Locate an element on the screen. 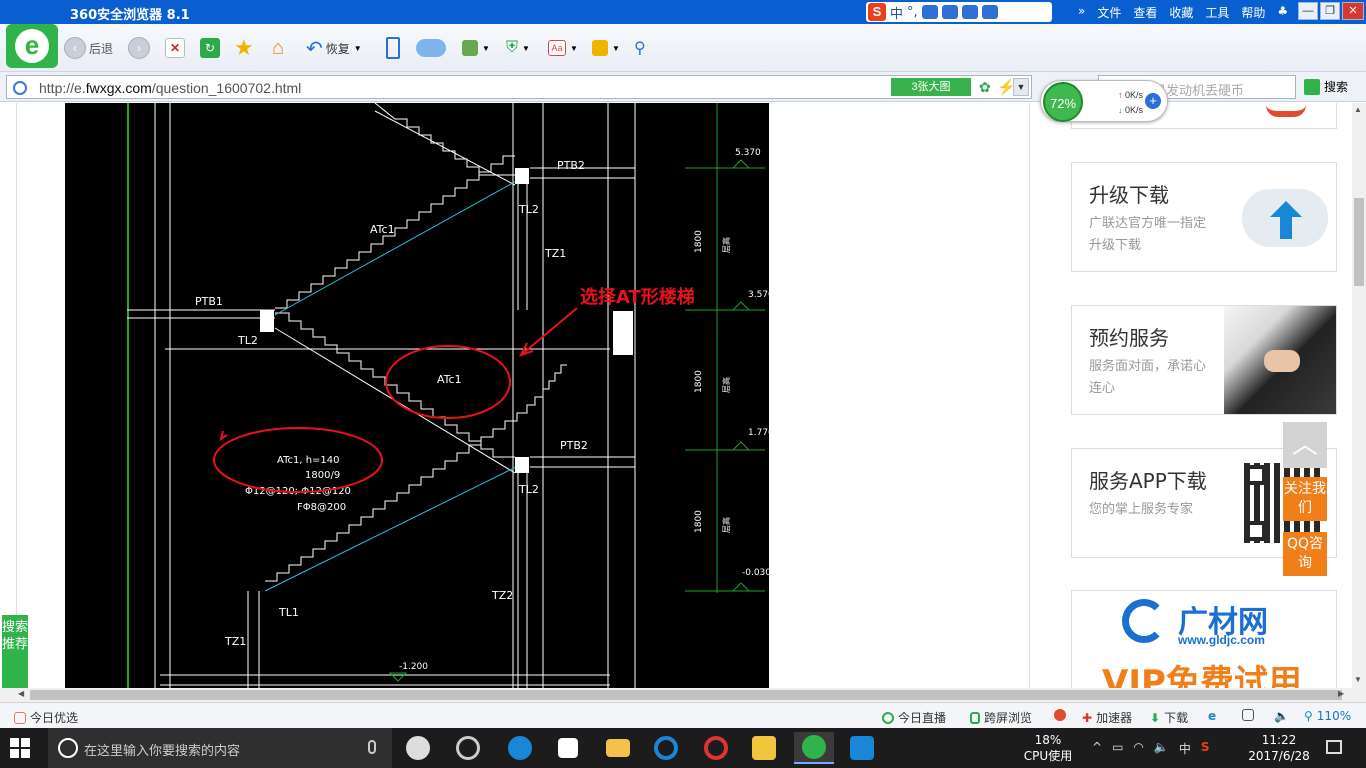  accelerator-button: ✚ 加速器 is located at coordinates (1107, 717).